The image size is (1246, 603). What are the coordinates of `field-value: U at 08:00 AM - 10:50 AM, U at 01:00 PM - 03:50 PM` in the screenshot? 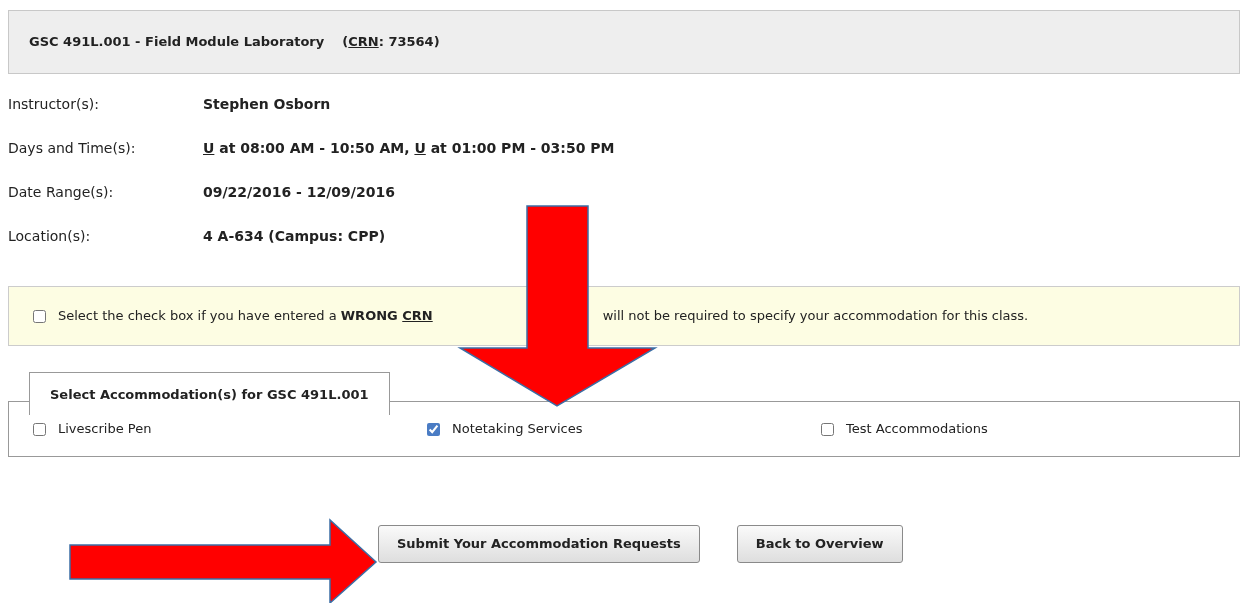 It's located at (409, 148).